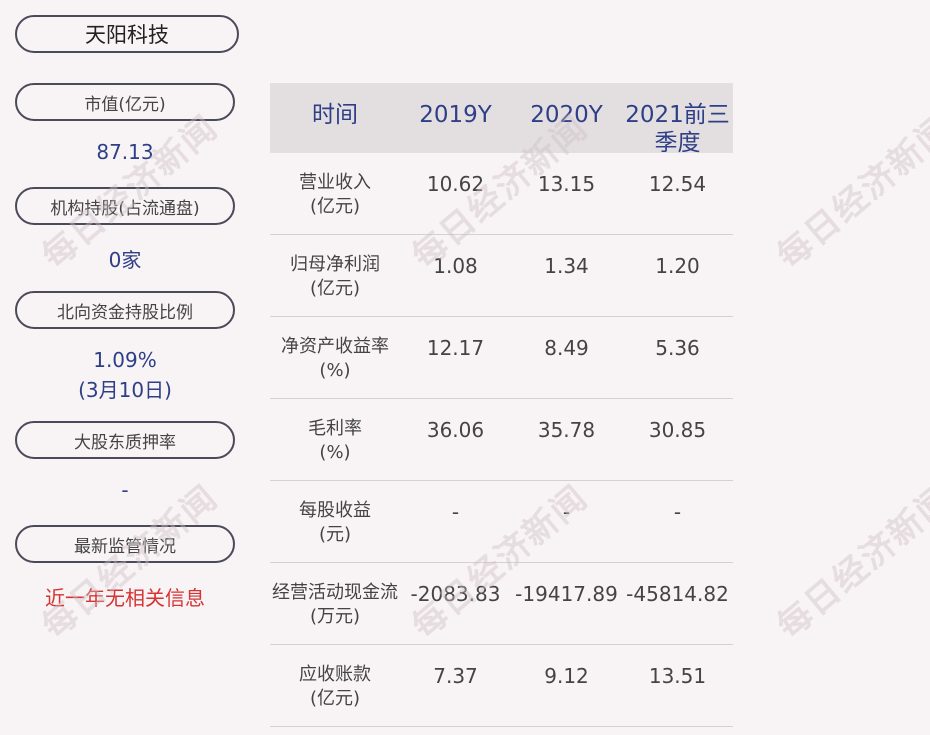 This screenshot has height=735, width=930. Describe the element at coordinates (335, 358) in the screenshot. I see `row-label: 净资产收益率 (%)` at that location.